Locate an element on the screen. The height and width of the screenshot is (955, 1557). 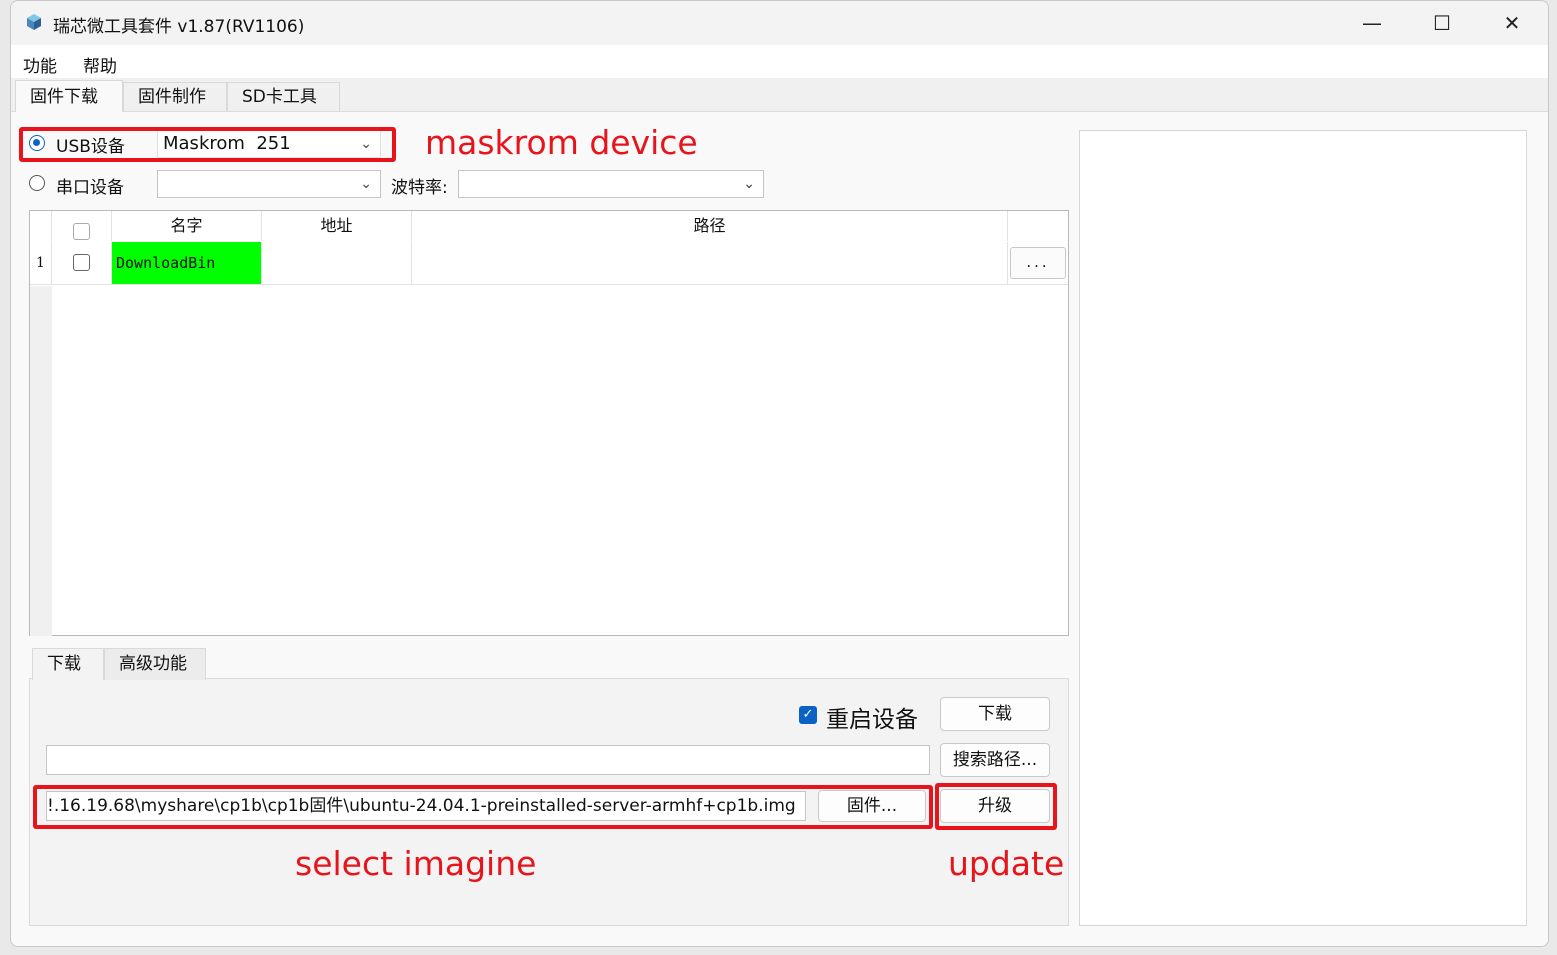
title-bar: 瑞芯微工具套件 v1.87(RV1106) — ☐ ✕ is located at coordinates (779, 23).